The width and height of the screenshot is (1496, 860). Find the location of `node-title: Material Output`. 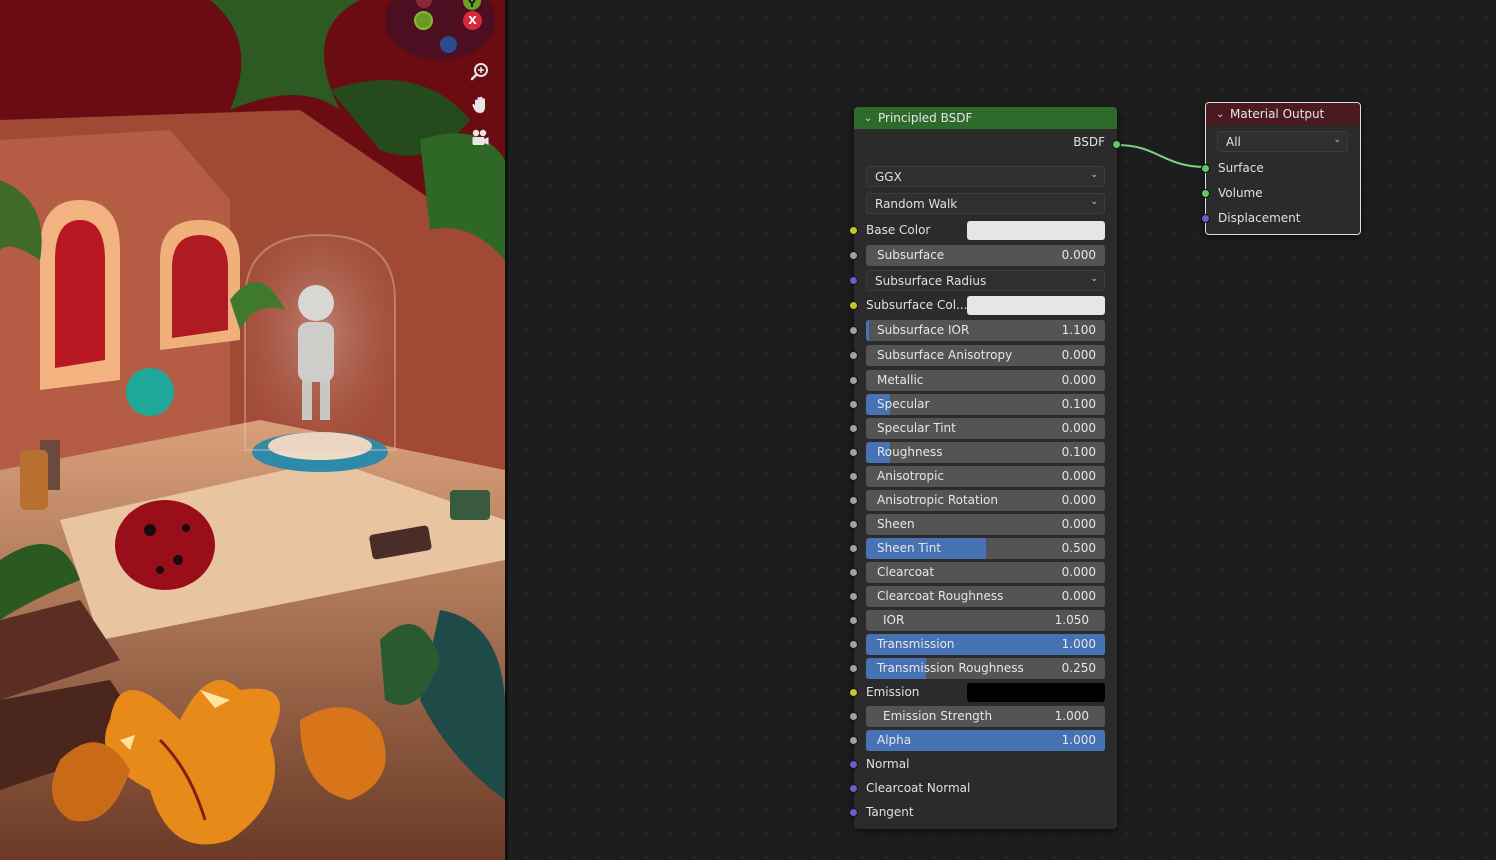

node-title: Material Output is located at coordinates (1277, 114).